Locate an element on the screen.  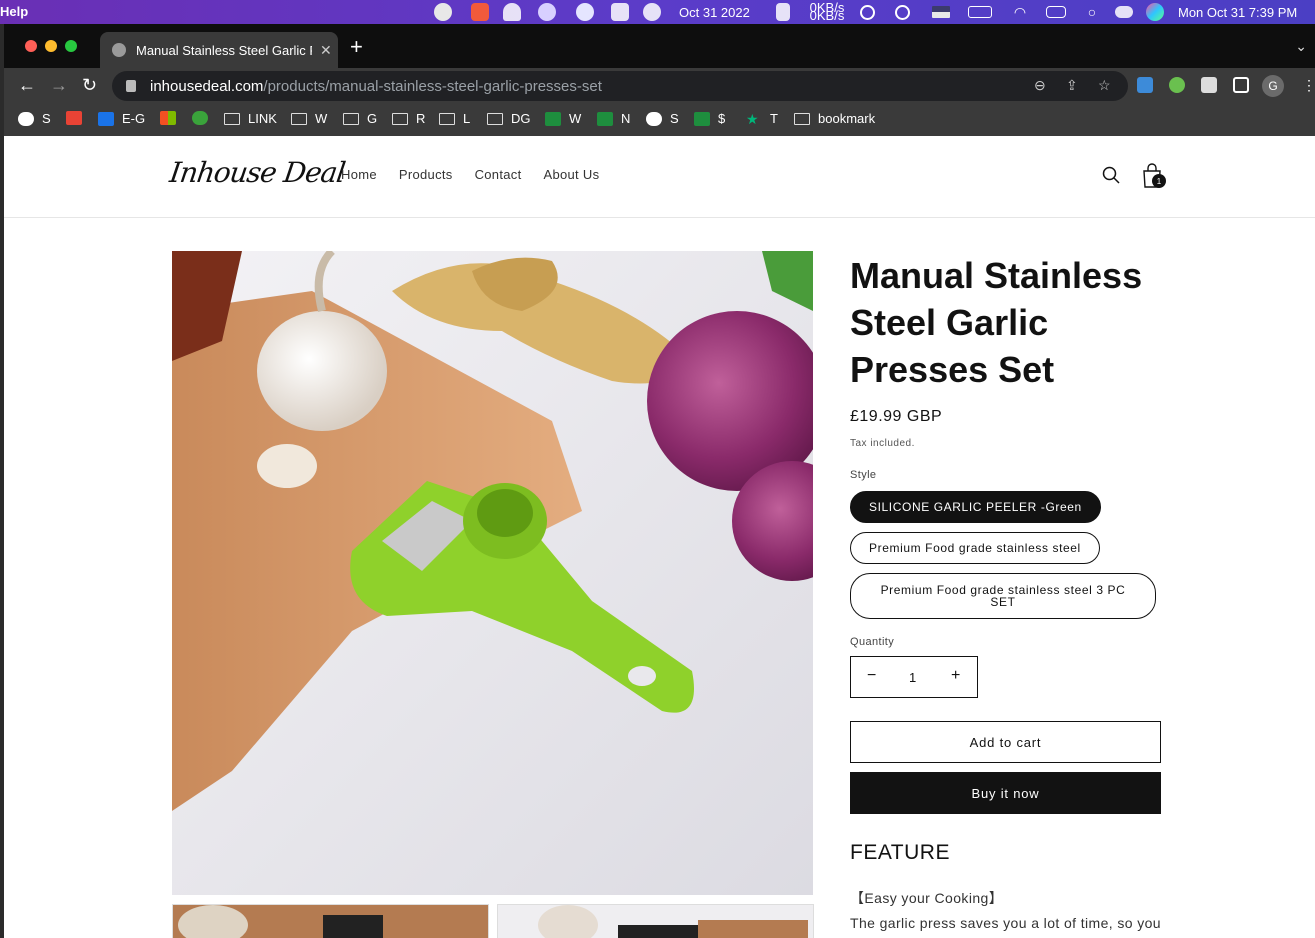
side-panel-icon is located at coordinates (1241, 85).